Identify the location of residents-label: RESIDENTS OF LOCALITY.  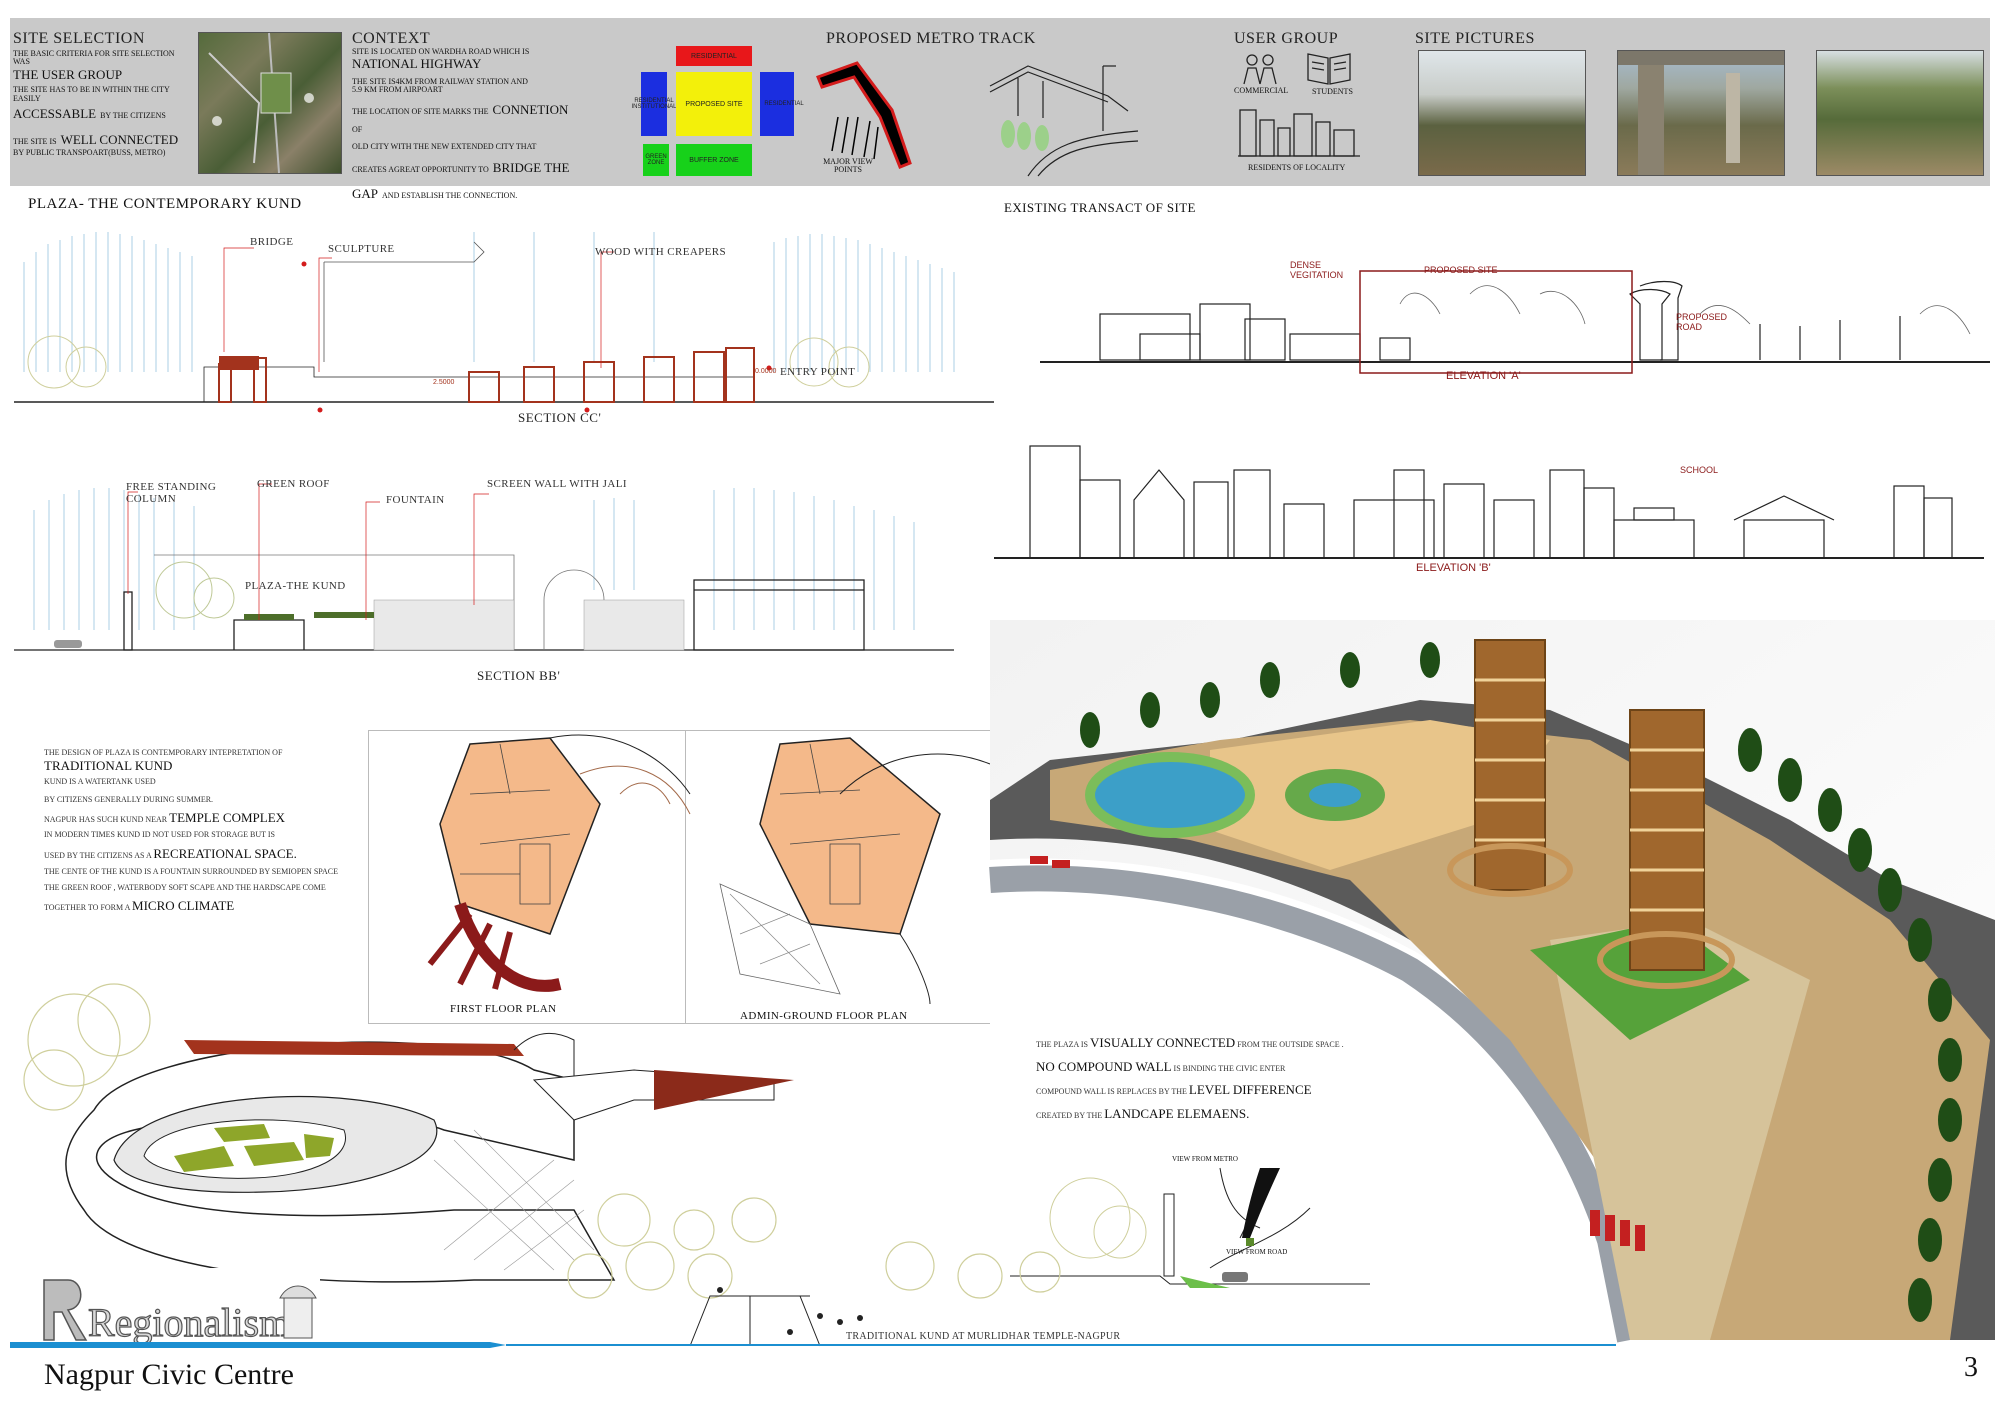
(1297, 167).